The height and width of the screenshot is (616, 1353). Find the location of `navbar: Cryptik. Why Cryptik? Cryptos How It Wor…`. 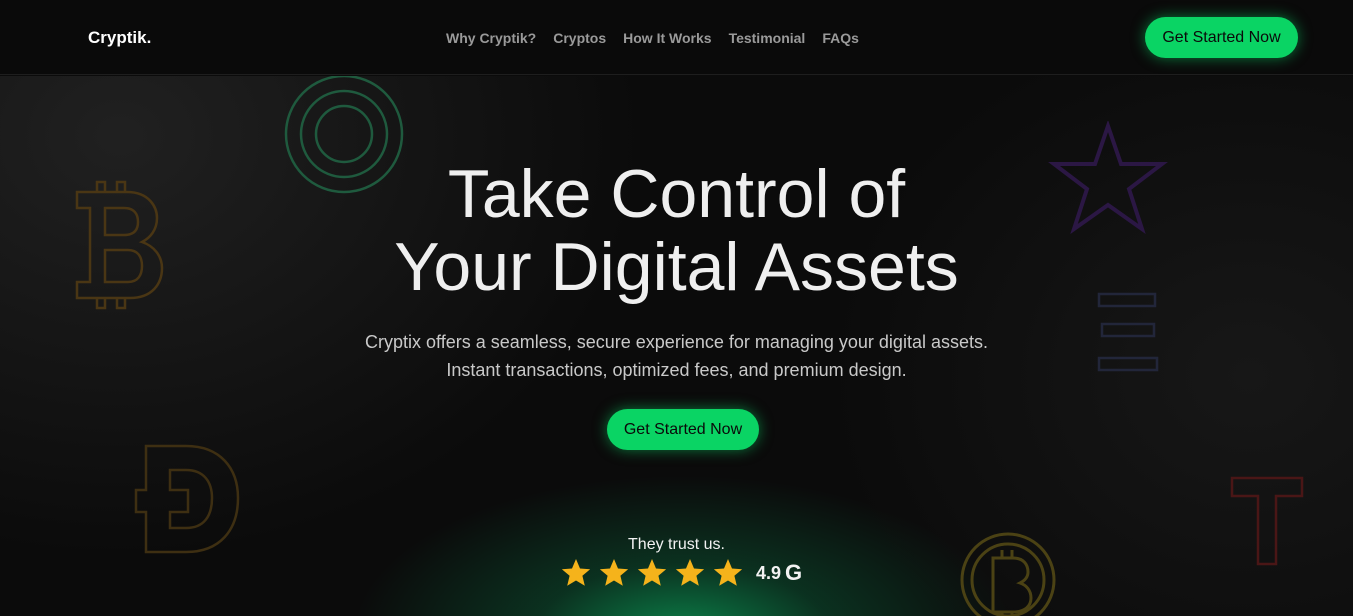

navbar: Cryptik. Why Cryptik? Cryptos How It Wor… is located at coordinates (676, 37).